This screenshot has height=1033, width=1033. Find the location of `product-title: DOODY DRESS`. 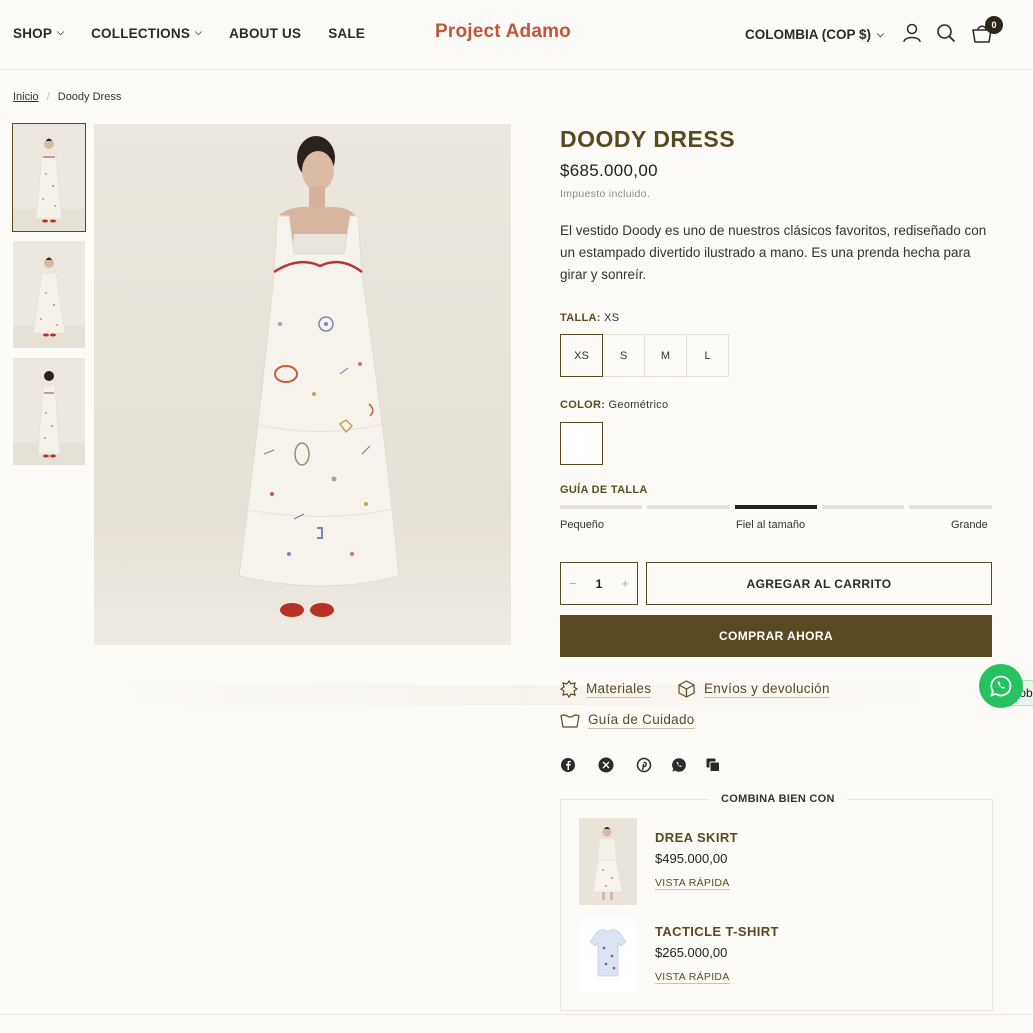

product-title: DOODY DRESS is located at coordinates (648, 139).